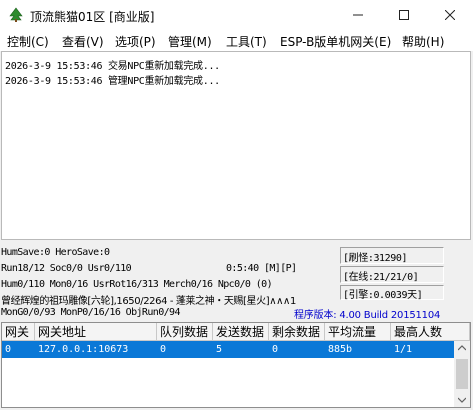  I want to click on minimize-icon, so click(358, 15).